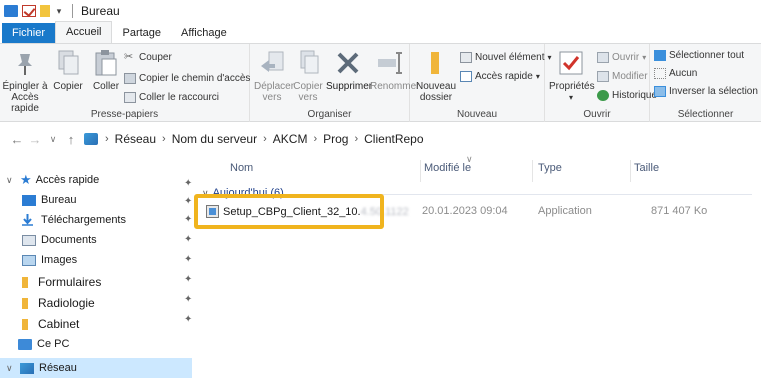 This screenshot has height=378, width=761. I want to click on new-folder-icon, so click(436, 63).